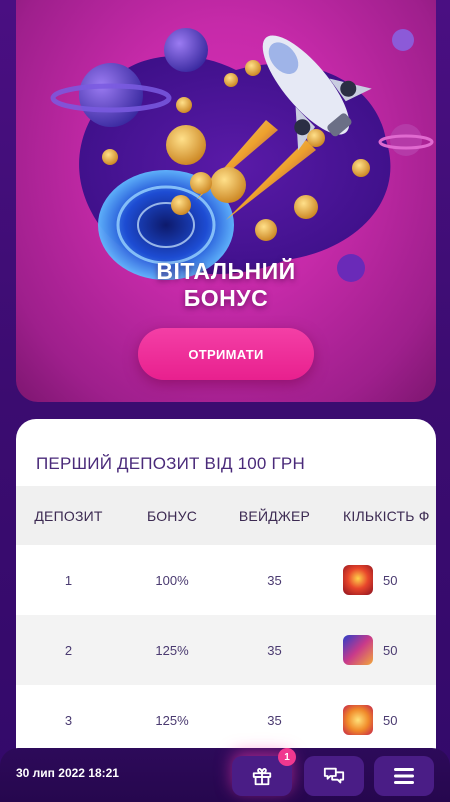 This screenshot has height=802, width=450. What do you see at coordinates (172, 515) in the screenshot?
I see `header-bonus: БОНУС` at bounding box center [172, 515].